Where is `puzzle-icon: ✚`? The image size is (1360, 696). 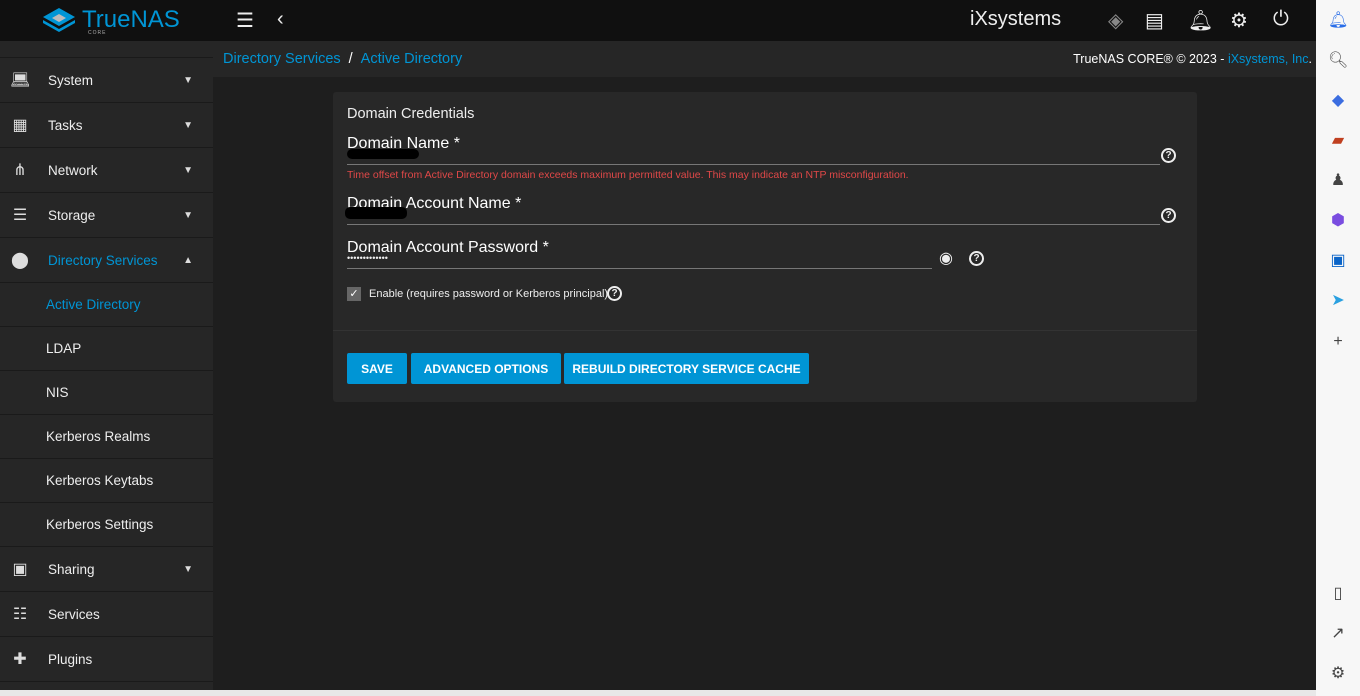
puzzle-icon: ✚ is located at coordinates (20, 659).